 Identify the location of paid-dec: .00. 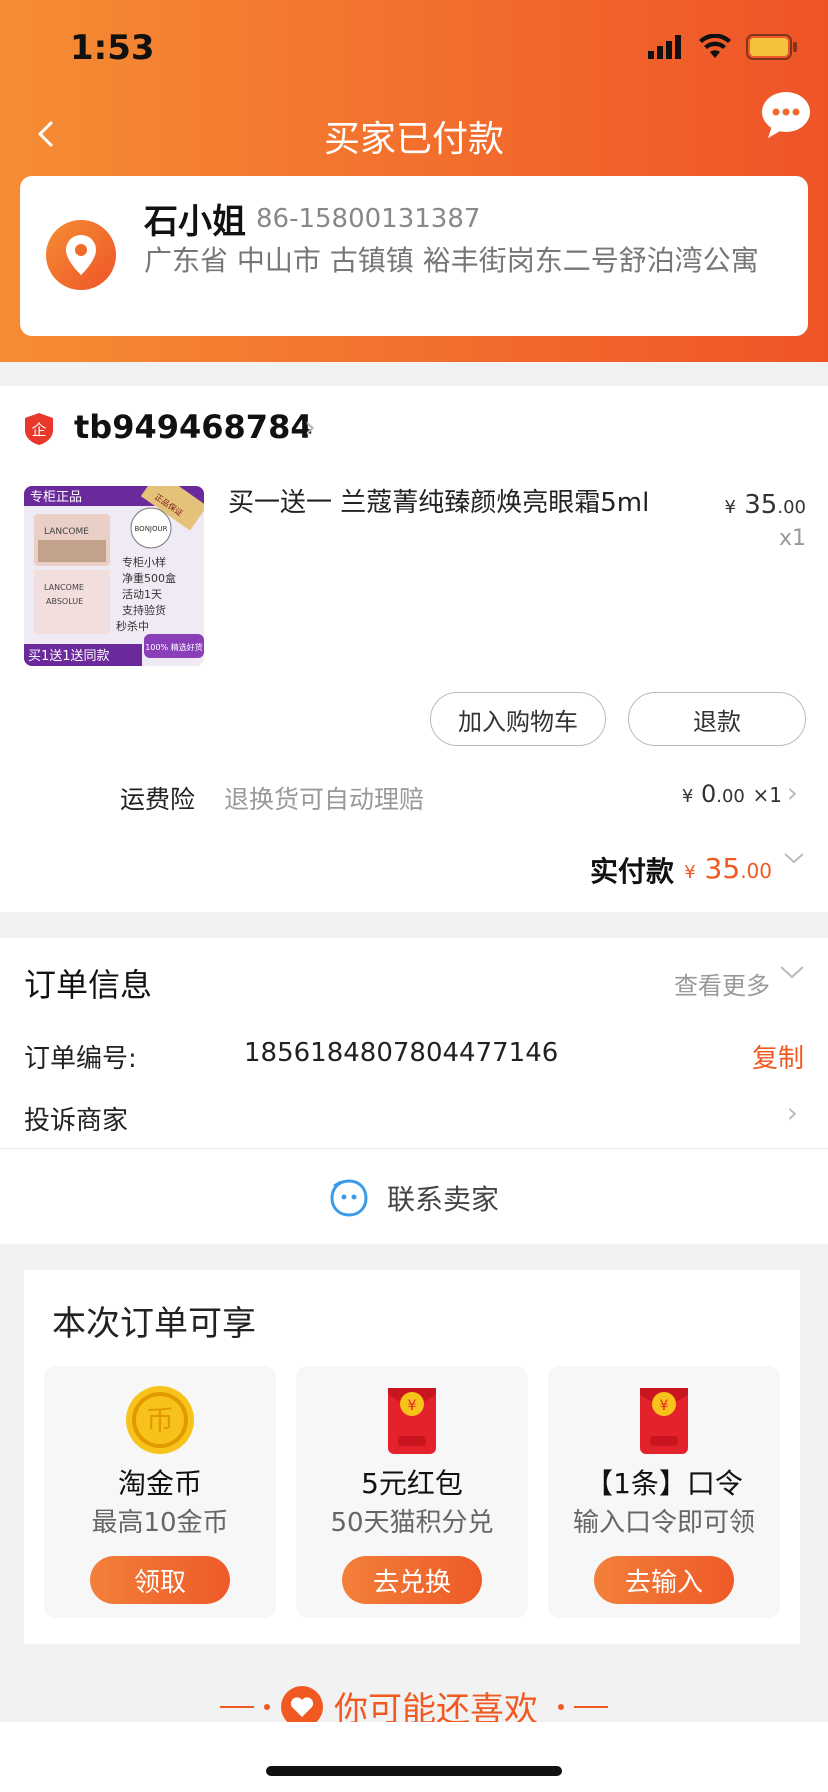
(756, 871).